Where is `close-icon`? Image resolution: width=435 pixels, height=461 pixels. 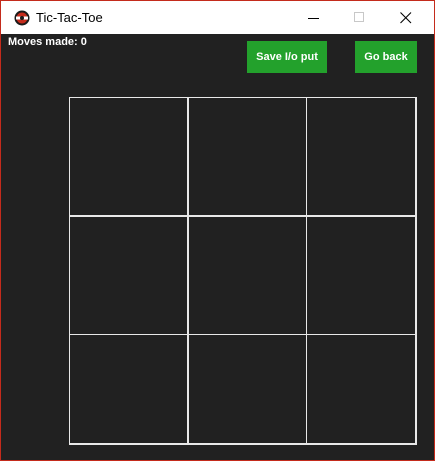 close-icon is located at coordinates (406, 18).